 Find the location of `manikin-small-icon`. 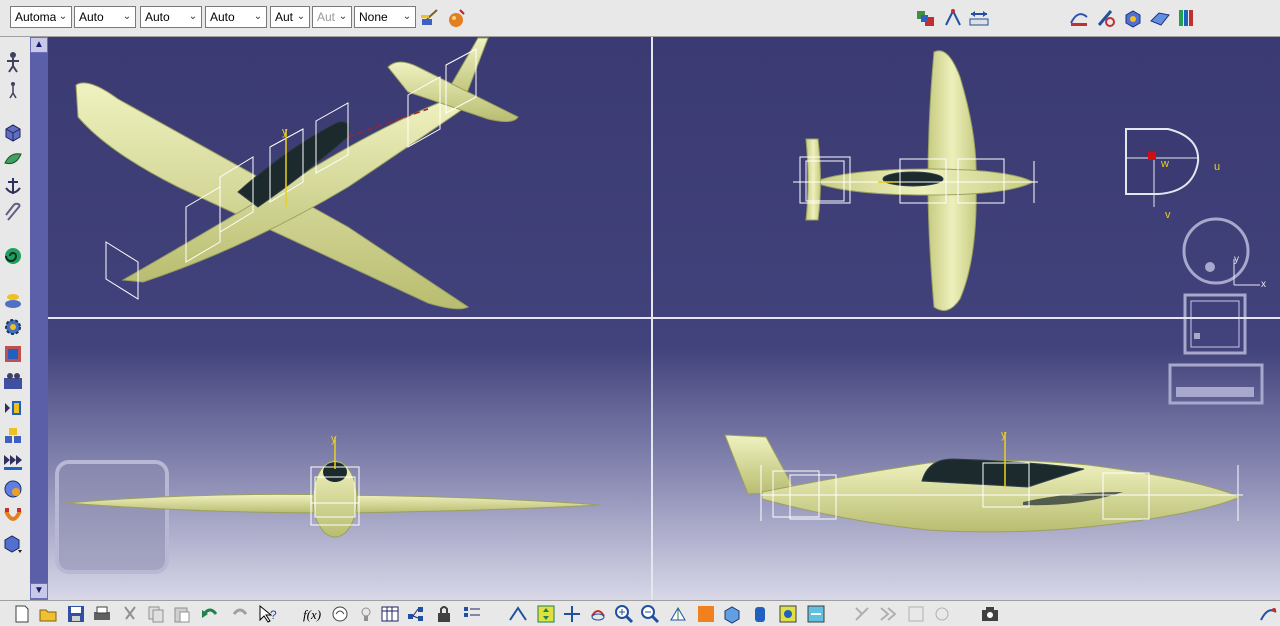

manikin-small-icon is located at coordinates (13, 90).